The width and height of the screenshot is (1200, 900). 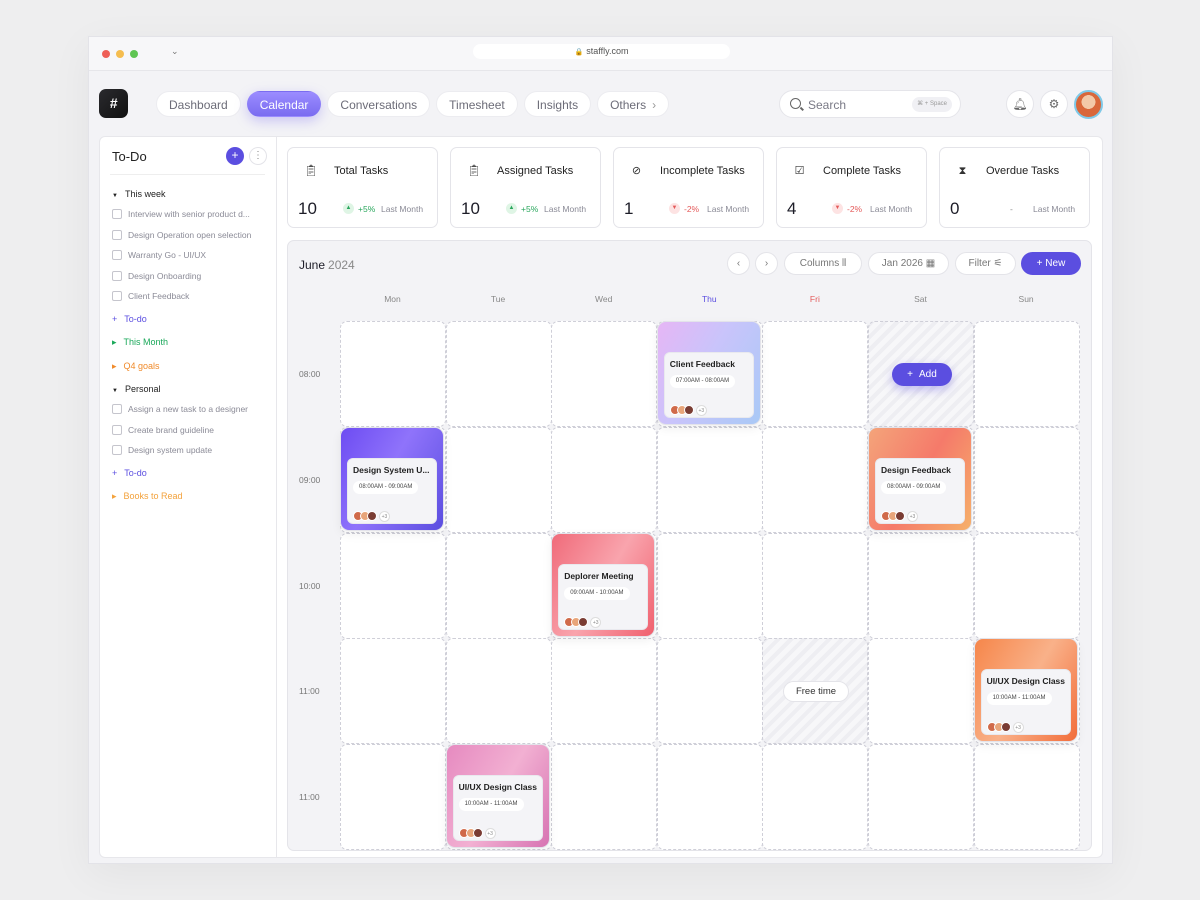 I want to click on event-card: Design System U... 08:00AM - 09:00AM +3, so click(x=392, y=478).